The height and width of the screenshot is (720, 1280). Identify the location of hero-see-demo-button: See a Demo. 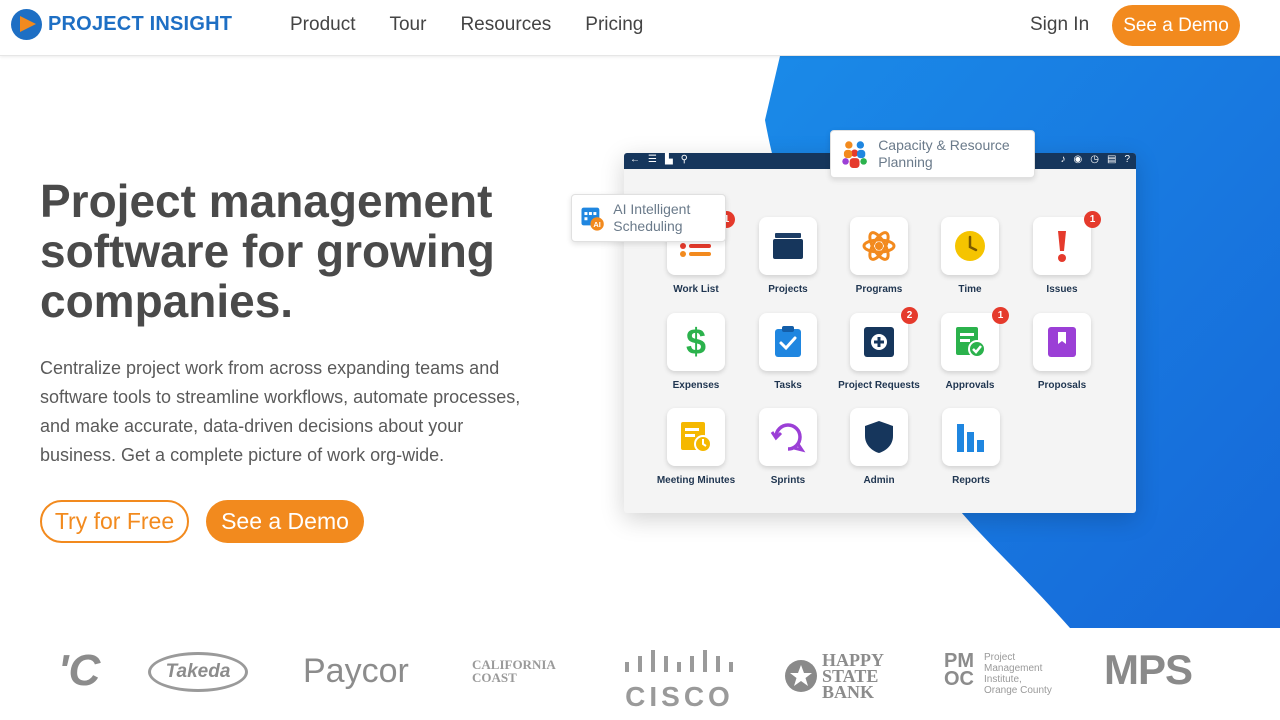
(285, 521).